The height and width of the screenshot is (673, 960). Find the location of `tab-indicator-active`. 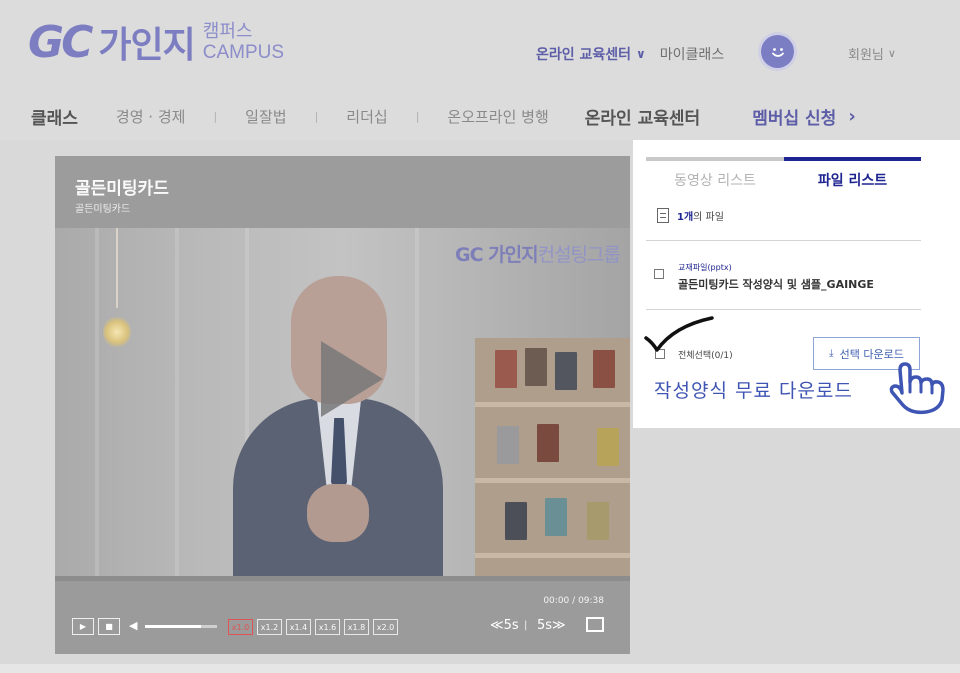

tab-indicator-active is located at coordinates (852, 159).